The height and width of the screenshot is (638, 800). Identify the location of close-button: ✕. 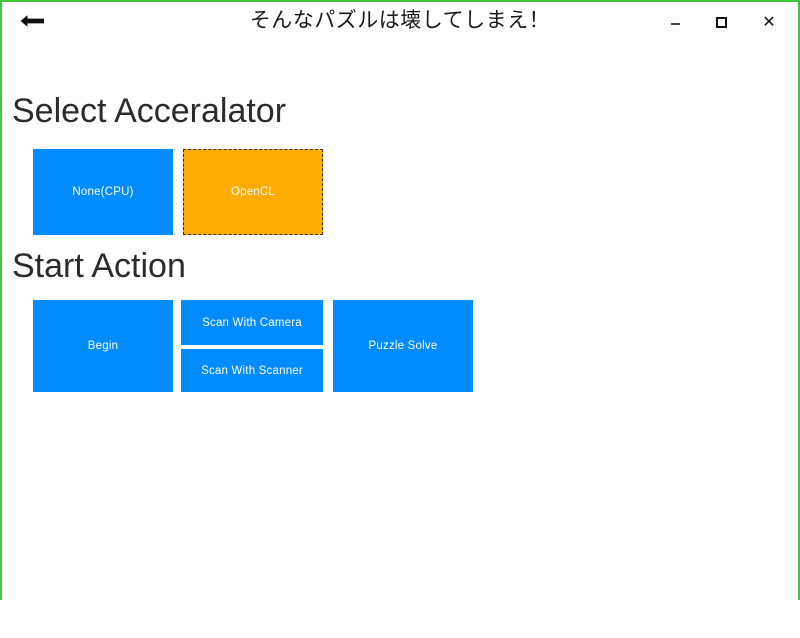
(769, 22).